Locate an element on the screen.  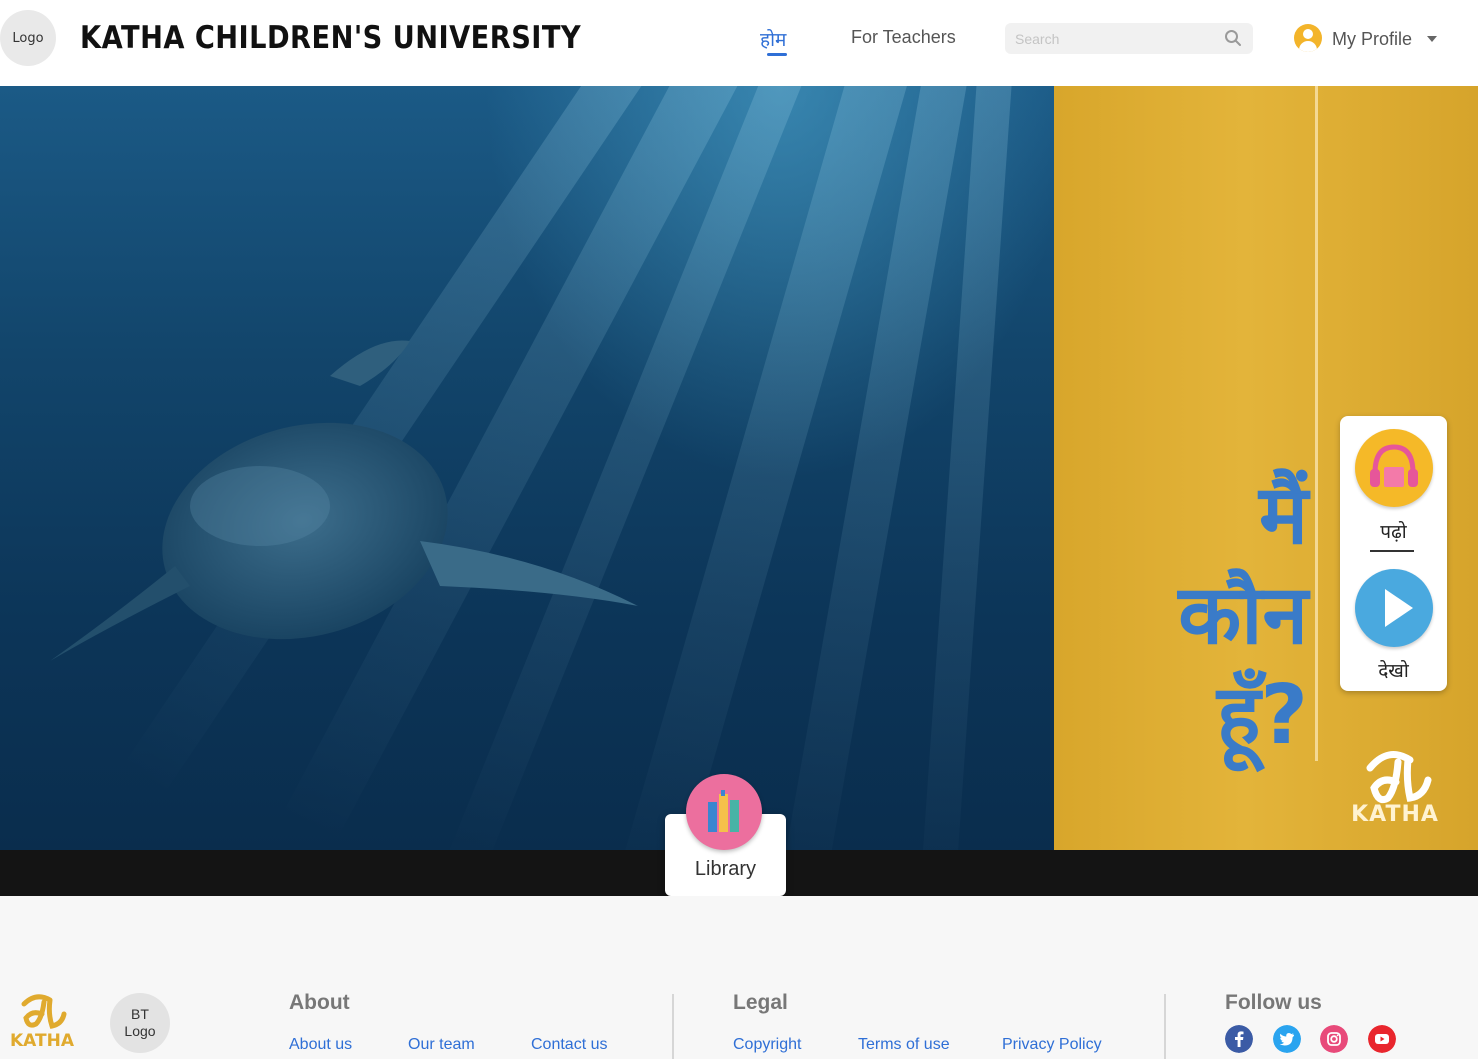
play-icon is located at coordinates (1394, 608).